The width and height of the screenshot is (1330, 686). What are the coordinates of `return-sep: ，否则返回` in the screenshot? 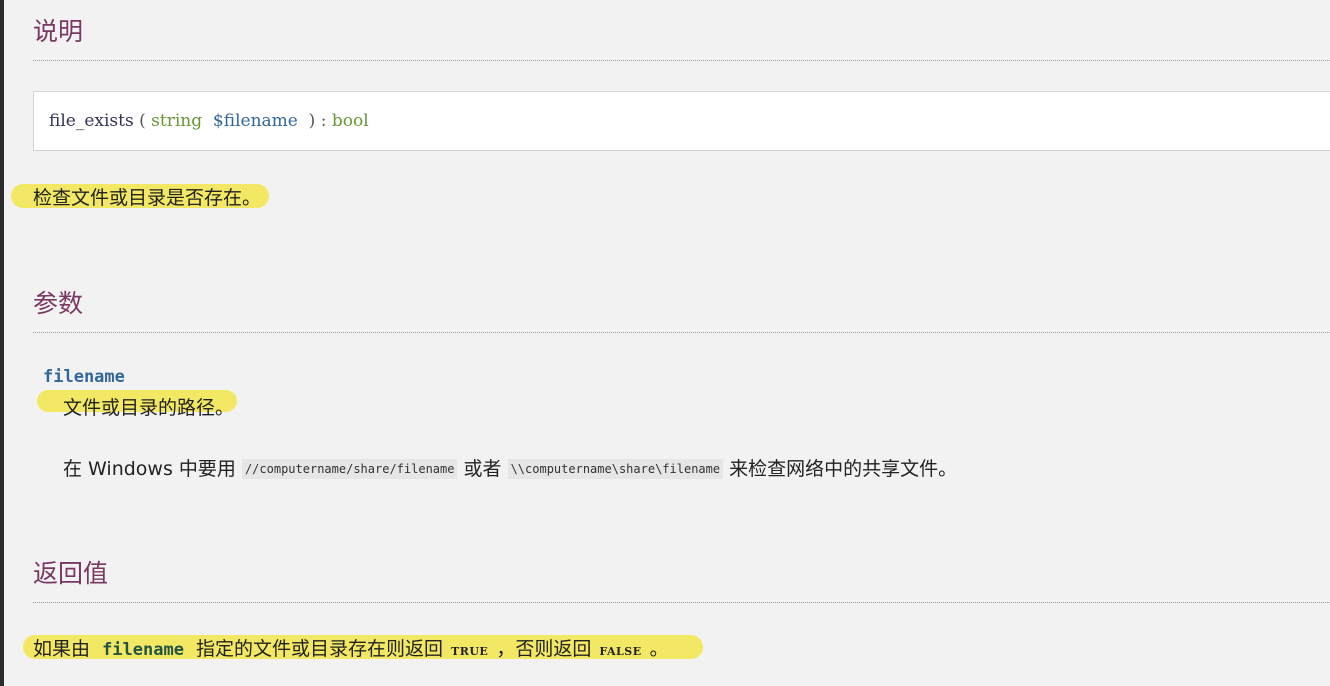 It's located at (544, 649).